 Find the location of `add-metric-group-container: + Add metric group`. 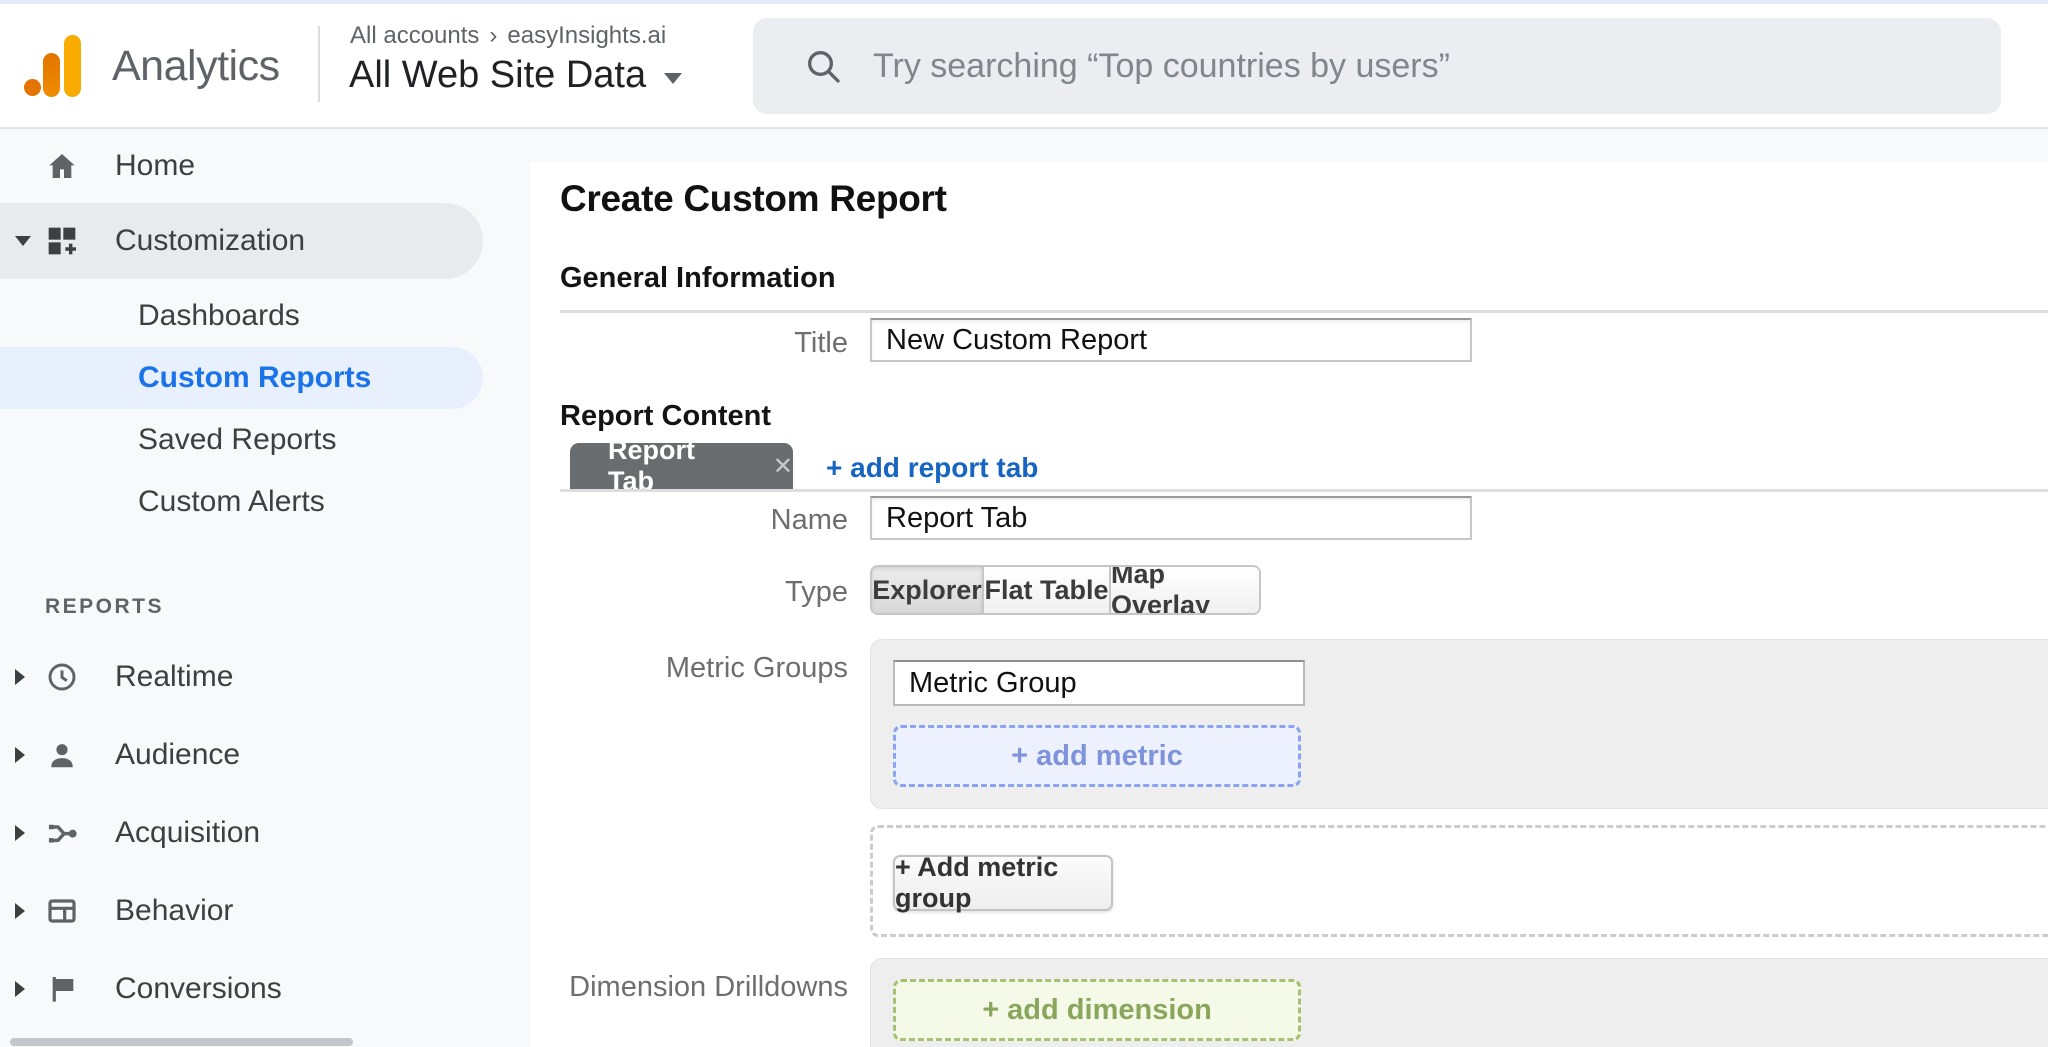

add-metric-group-container: + Add metric group is located at coordinates (1459, 881).